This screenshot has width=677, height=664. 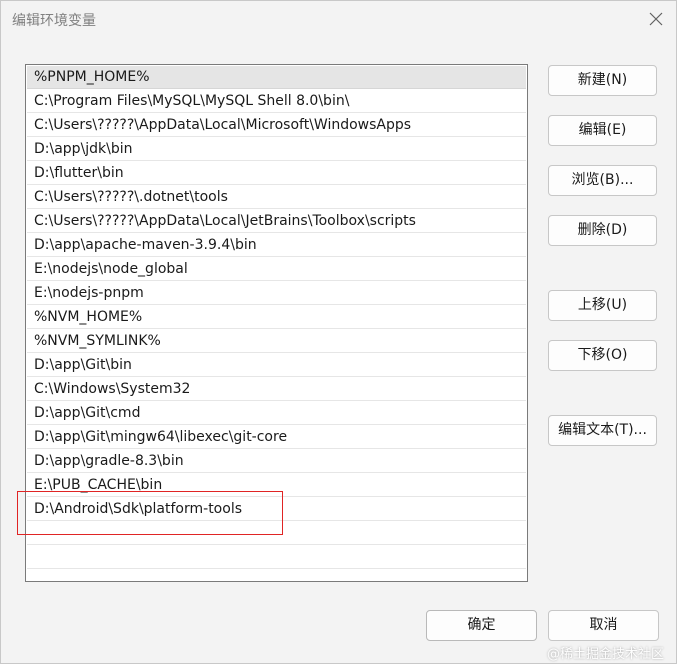 I want to click on path-list-item: D:\Android\Sdk\platform-tools, so click(x=276, y=509).